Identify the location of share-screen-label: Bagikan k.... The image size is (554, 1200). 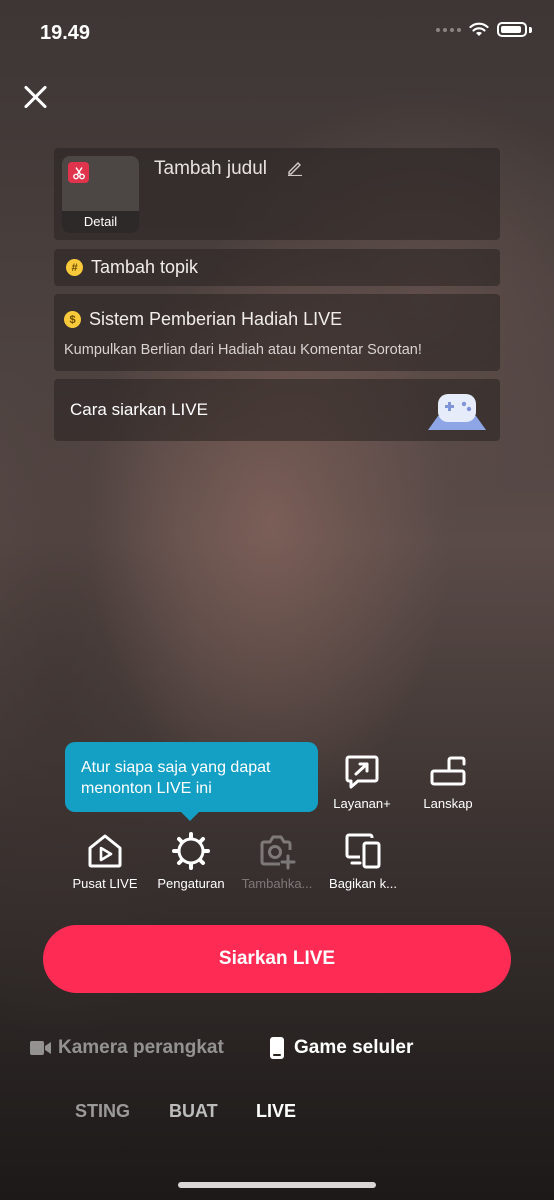
(363, 883).